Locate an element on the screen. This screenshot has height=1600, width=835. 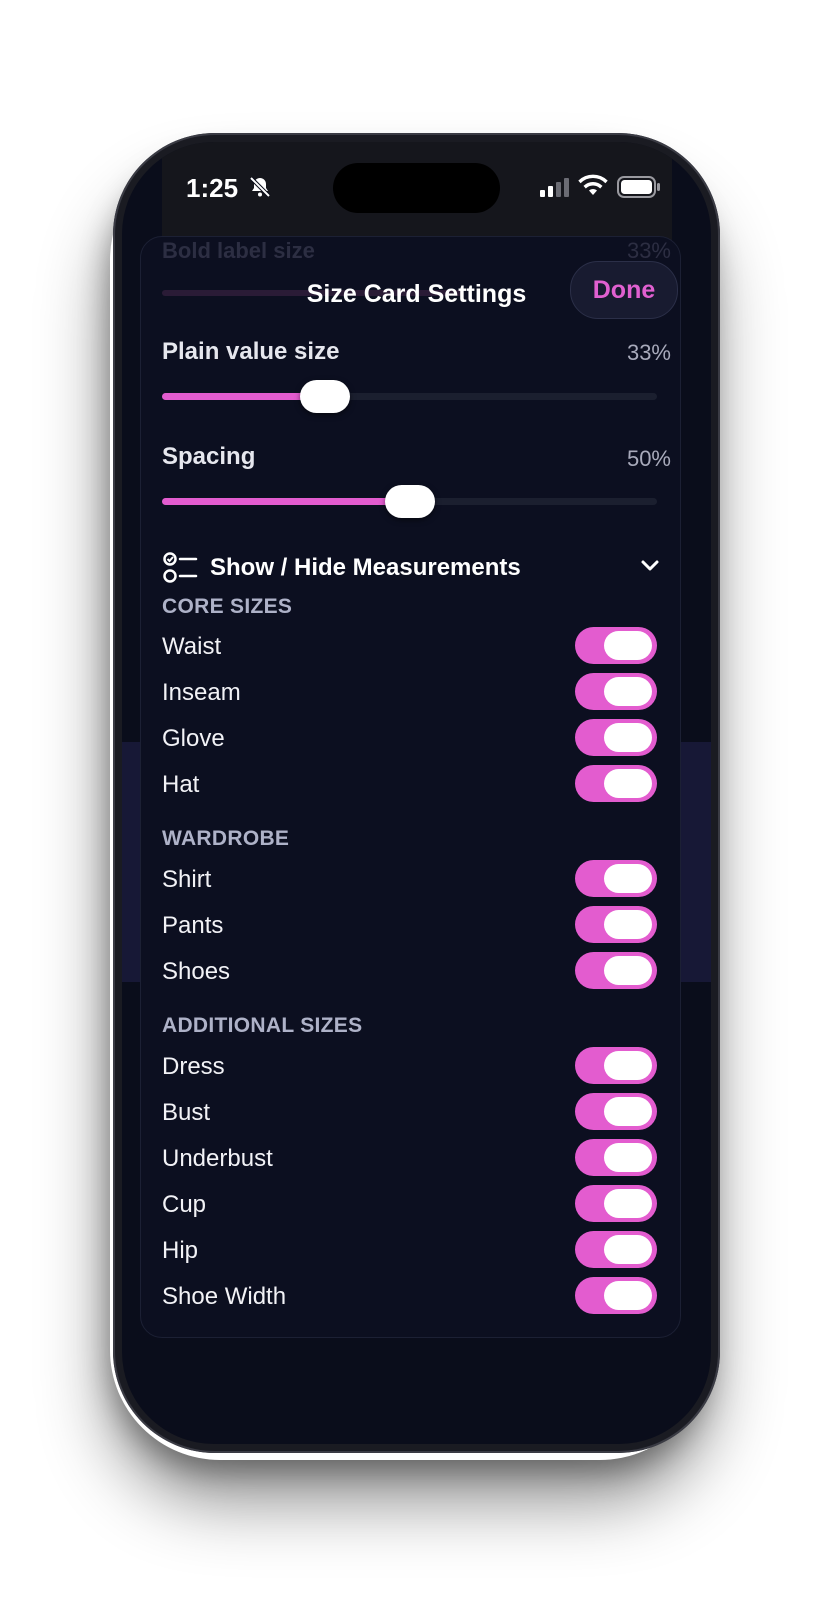
dynamic-island is located at coordinates (416, 188).